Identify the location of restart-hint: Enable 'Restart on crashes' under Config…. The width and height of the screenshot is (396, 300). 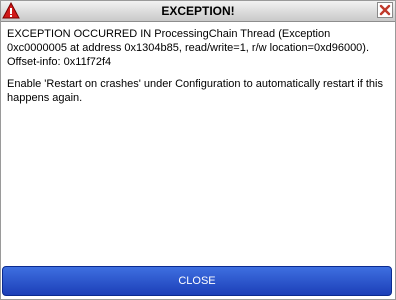
(195, 91).